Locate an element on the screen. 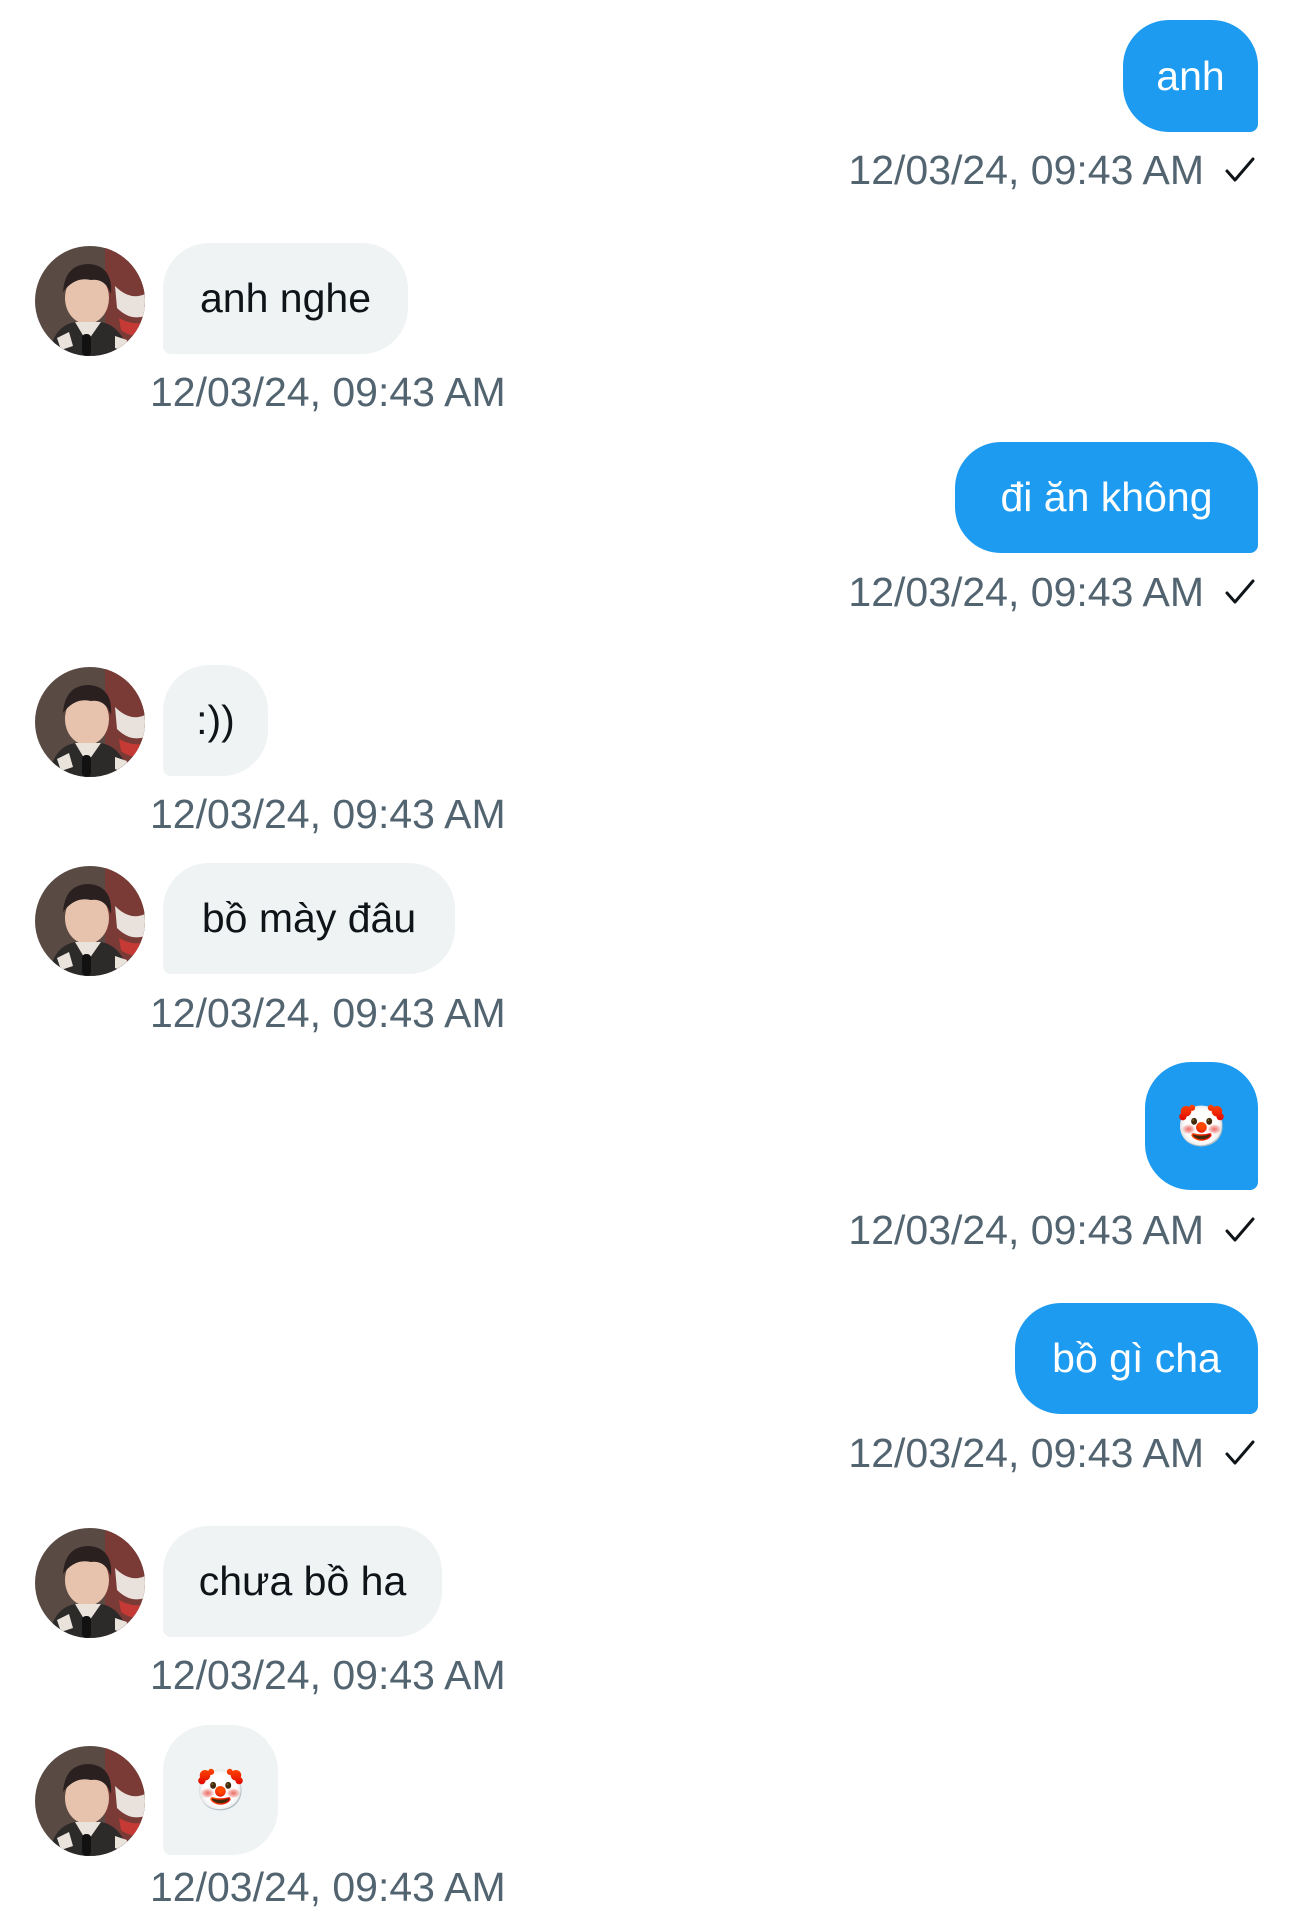 This screenshot has height=1912, width=1290. message-bubble-outgoing: 🤡 is located at coordinates (1201, 1126).